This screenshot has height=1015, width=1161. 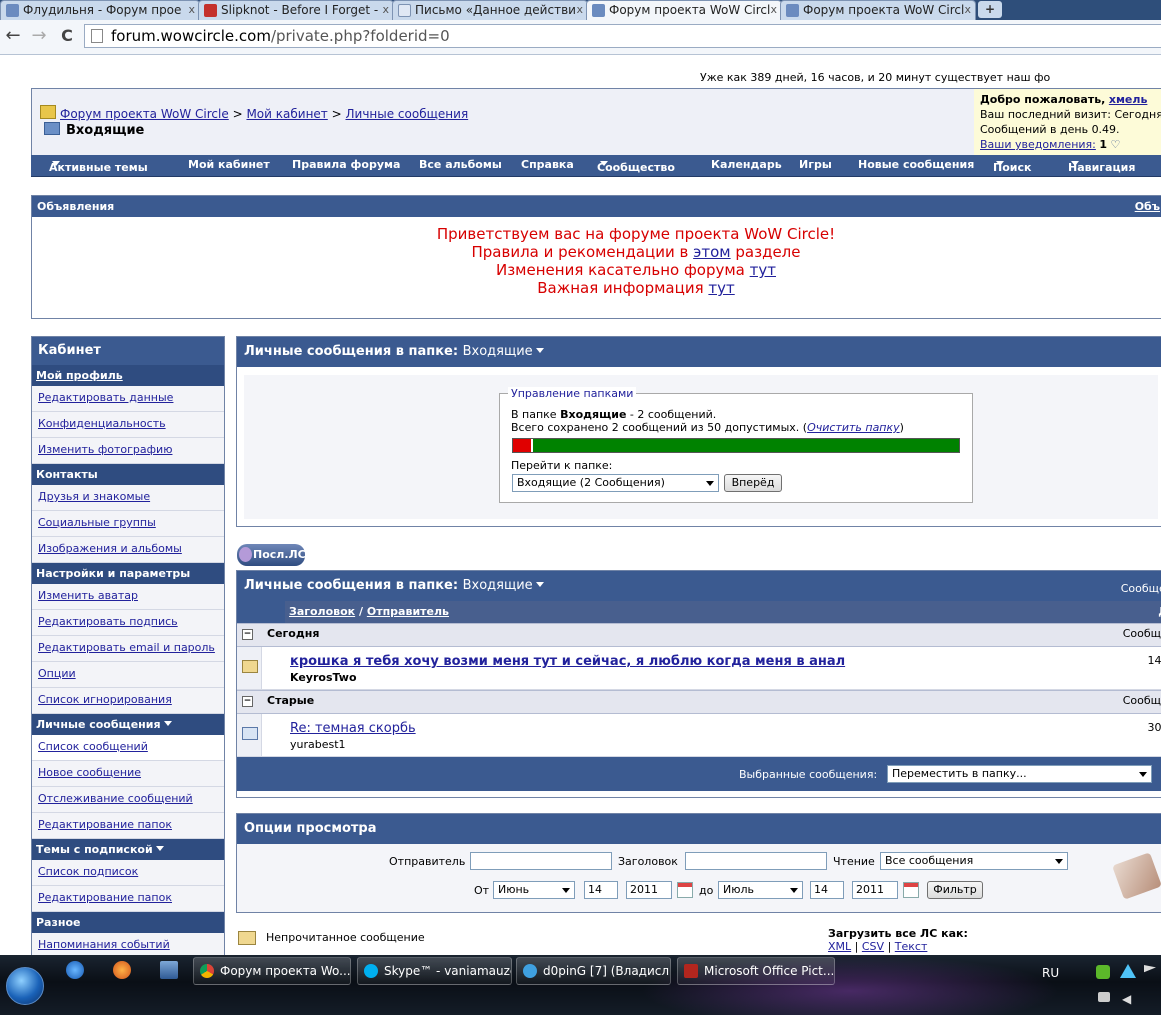 I want to click on forward-arrow-icon: →, so click(x=39, y=36).